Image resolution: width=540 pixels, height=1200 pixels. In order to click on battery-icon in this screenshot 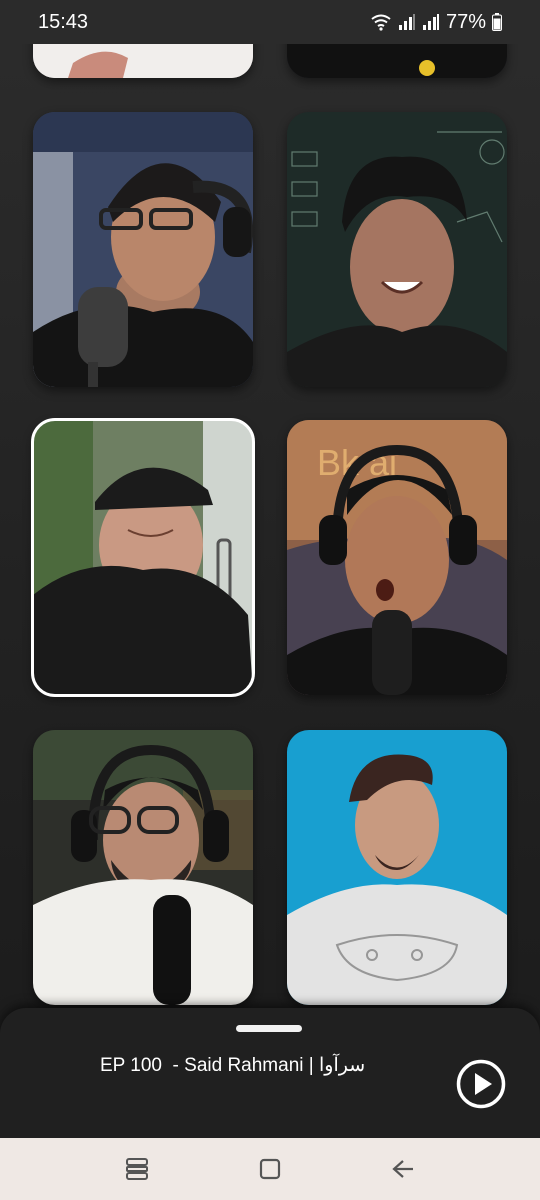, I will do `click(497, 22)`.